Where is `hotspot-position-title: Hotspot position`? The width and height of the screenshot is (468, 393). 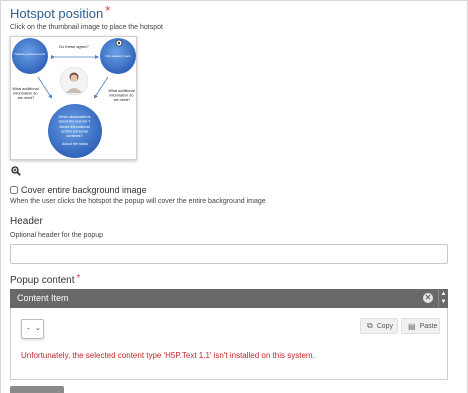
hotspot-position-title: Hotspot position is located at coordinates (57, 13).